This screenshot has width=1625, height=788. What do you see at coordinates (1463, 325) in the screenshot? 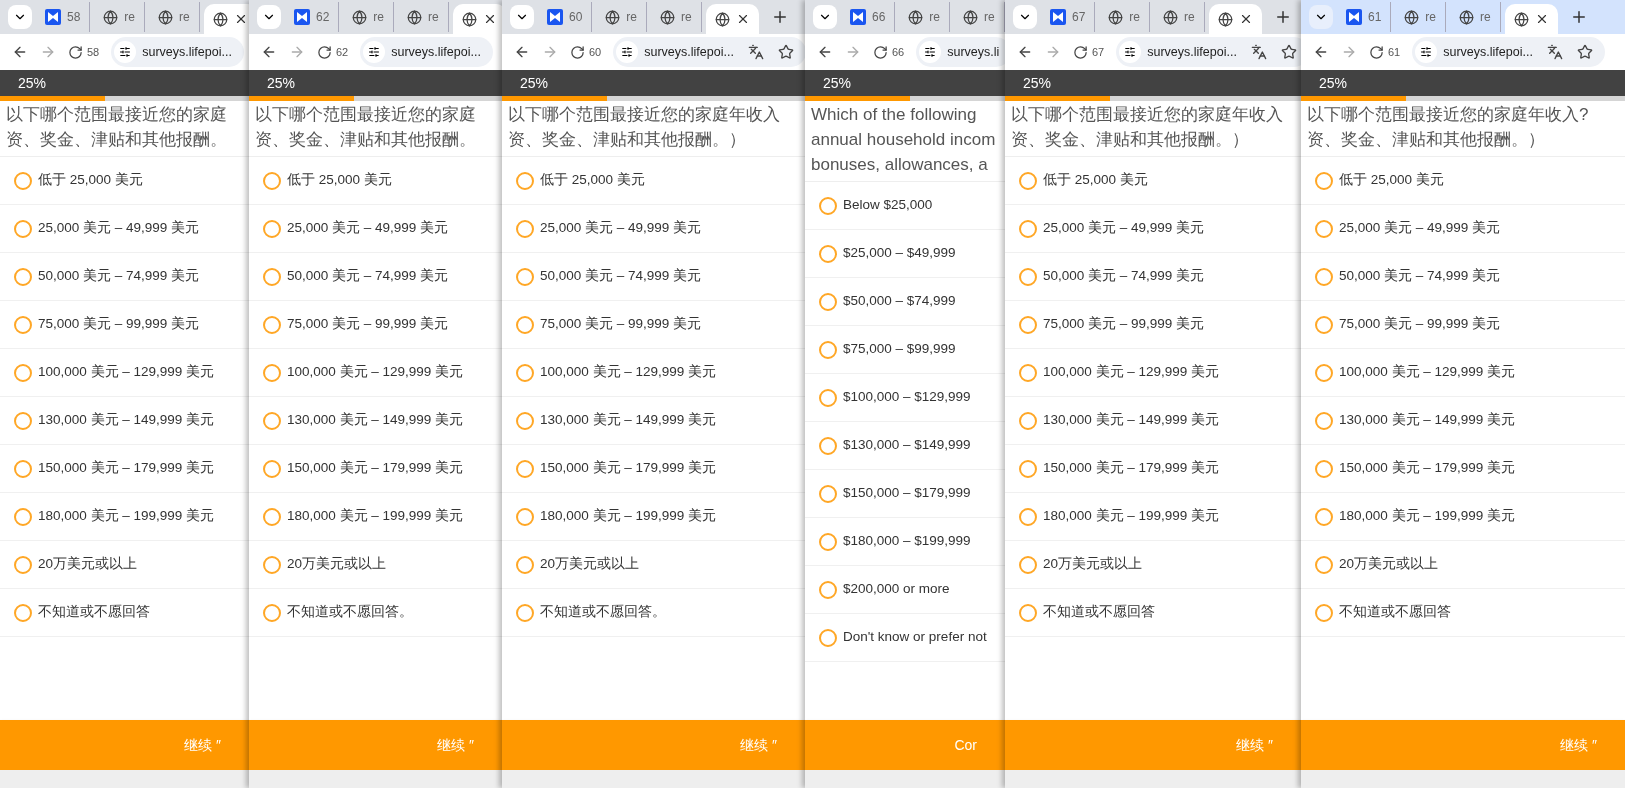
I see `answer-option: 75,000 美元 – 99,999 美元` at bounding box center [1463, 325].